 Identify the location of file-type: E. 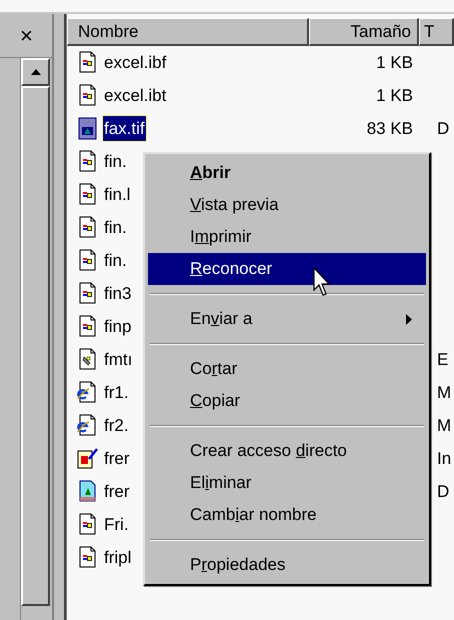
(442, 359).